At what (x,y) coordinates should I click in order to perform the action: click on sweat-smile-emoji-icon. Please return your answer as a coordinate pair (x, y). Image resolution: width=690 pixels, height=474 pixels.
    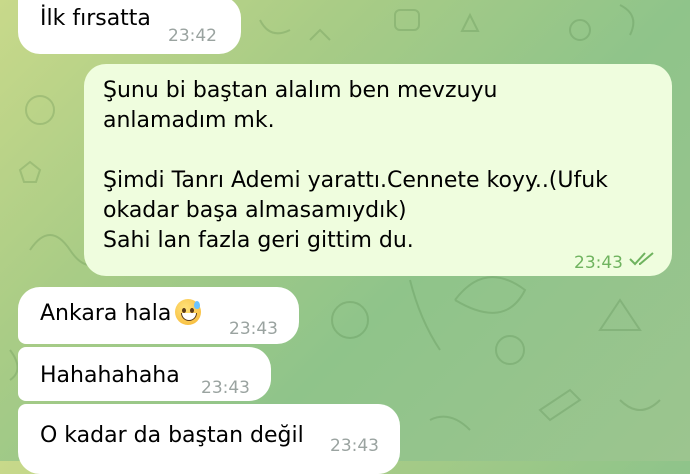
    Looking at the image, I should click on (188, 312).